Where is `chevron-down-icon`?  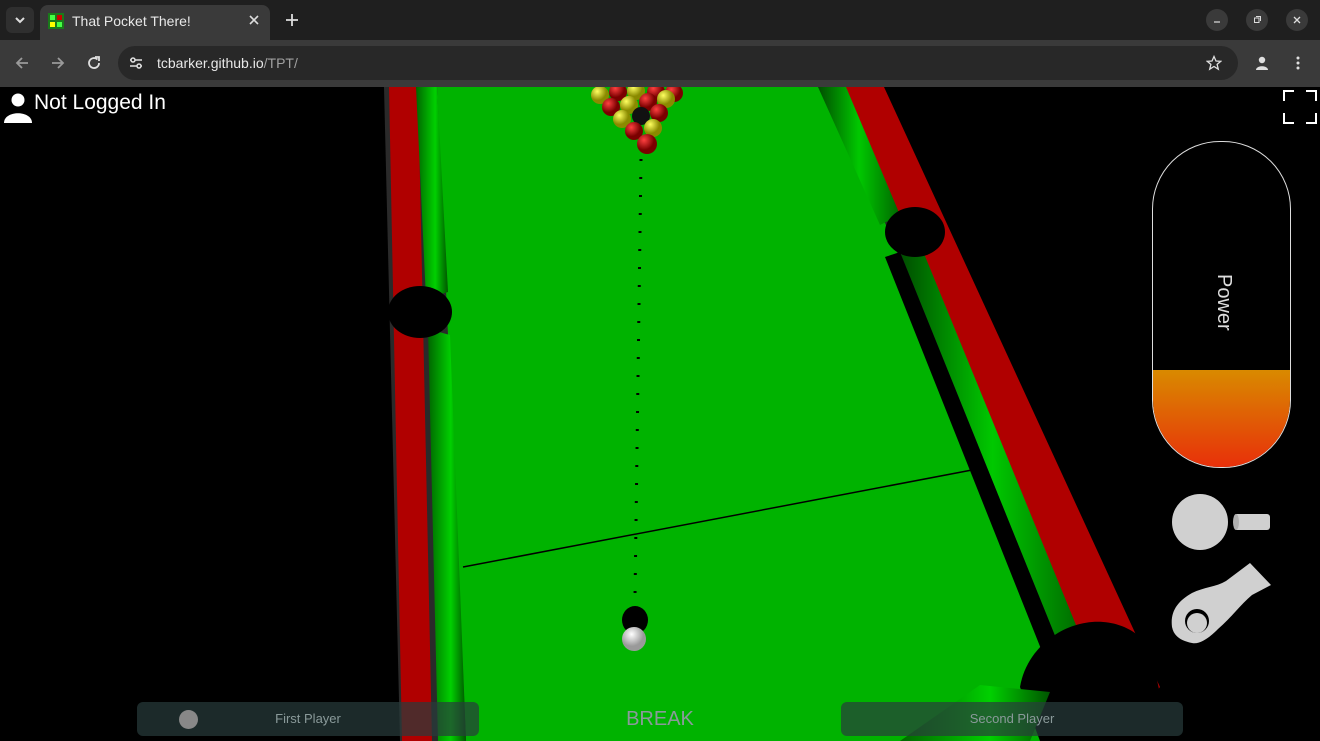
chevron-down-icon is located at coordinates (20, 20).